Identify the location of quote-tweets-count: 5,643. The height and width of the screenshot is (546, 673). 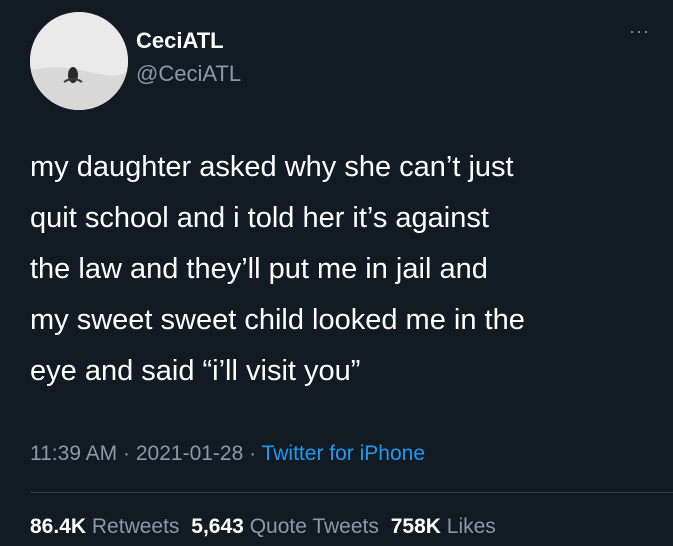
(217, 526).